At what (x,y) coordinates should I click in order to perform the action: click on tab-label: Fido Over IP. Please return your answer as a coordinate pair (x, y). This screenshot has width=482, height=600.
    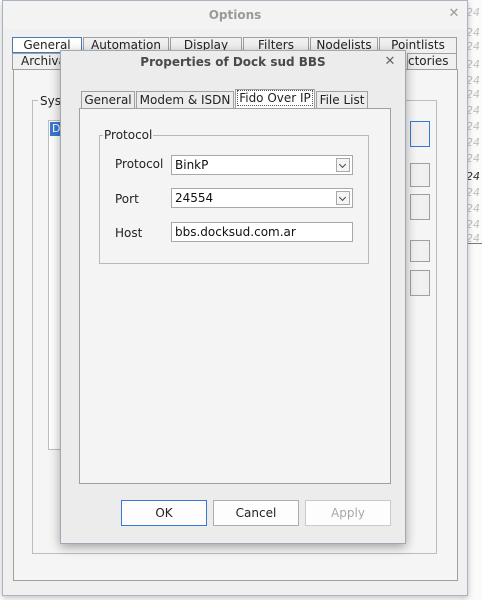
    Looking at the image, I should click on (275, 98).